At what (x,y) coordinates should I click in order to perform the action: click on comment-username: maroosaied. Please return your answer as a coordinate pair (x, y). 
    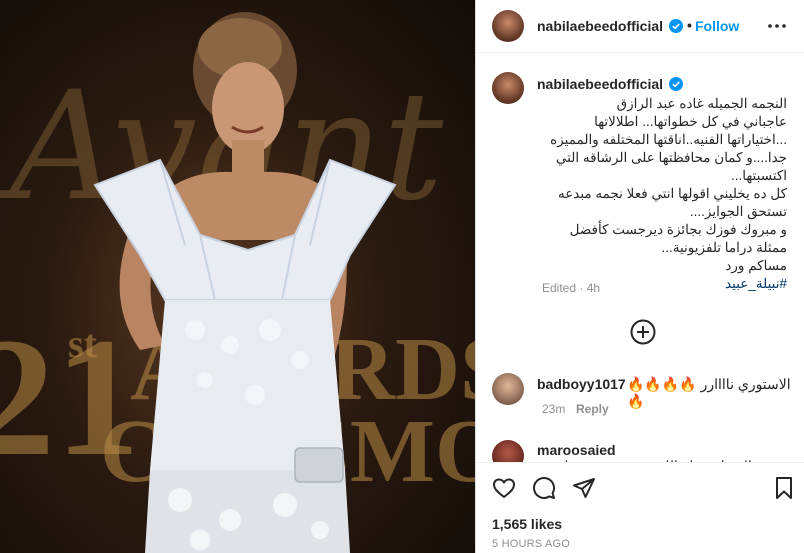
    Looking at the image, I should click on (576, 450).